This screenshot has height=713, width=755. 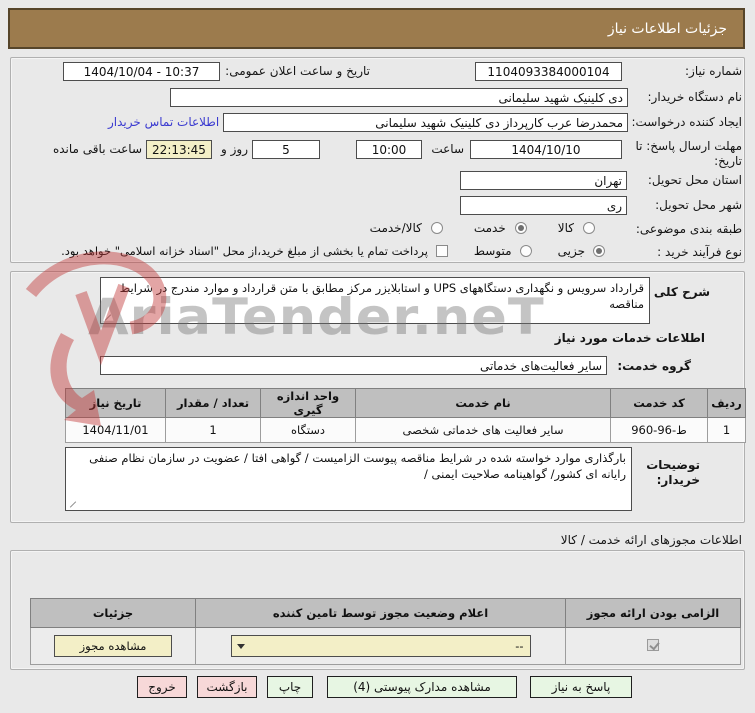 What do you see at coordinates (376, 28) in the screenshot?
I see `page-title-bar: جزئیات اطلاعات نیاز` at bounding box center [376, 28].